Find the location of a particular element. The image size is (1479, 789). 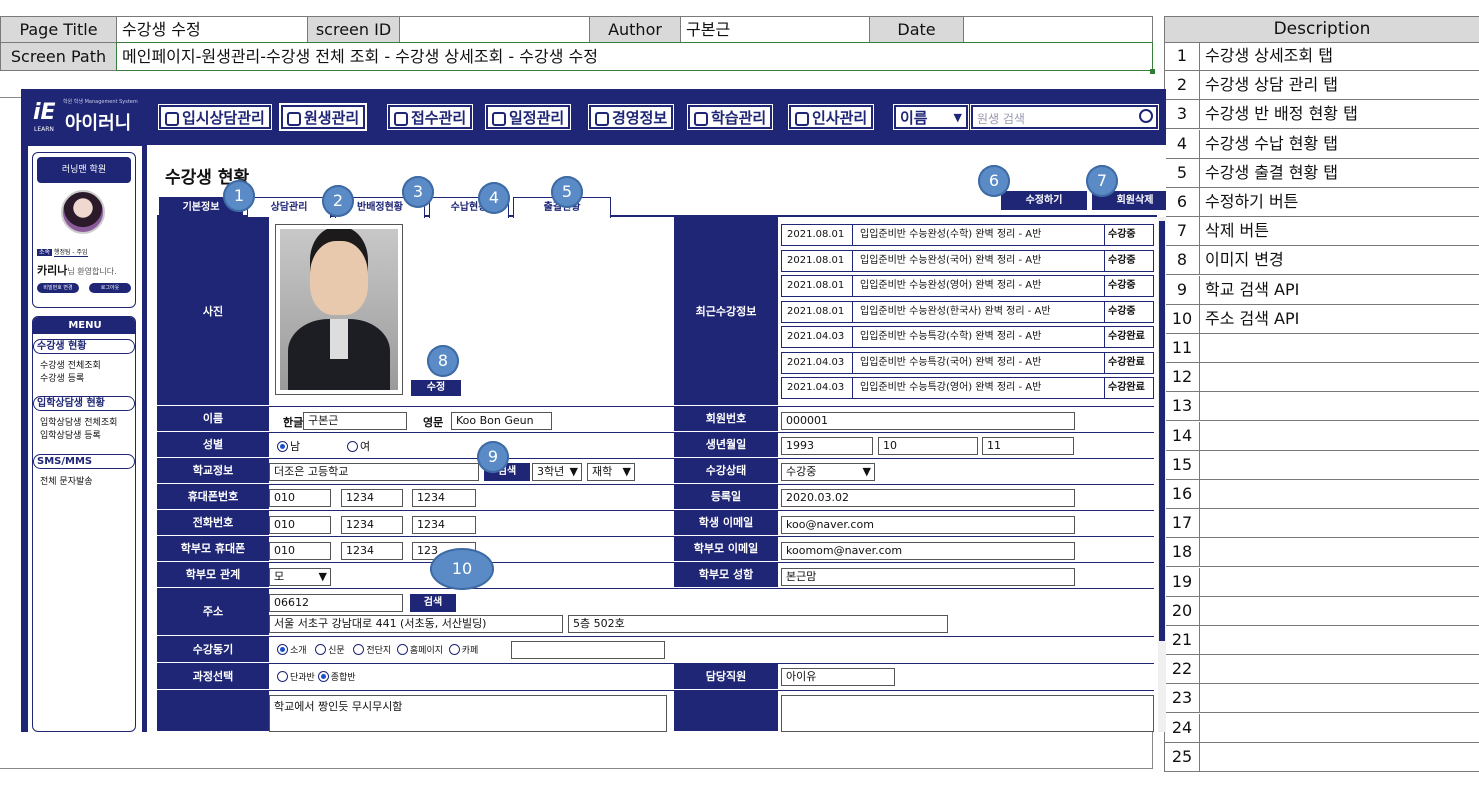

menu-item-admission-list: 입학상담생 전체조회 is located at coordinates (78, 421).